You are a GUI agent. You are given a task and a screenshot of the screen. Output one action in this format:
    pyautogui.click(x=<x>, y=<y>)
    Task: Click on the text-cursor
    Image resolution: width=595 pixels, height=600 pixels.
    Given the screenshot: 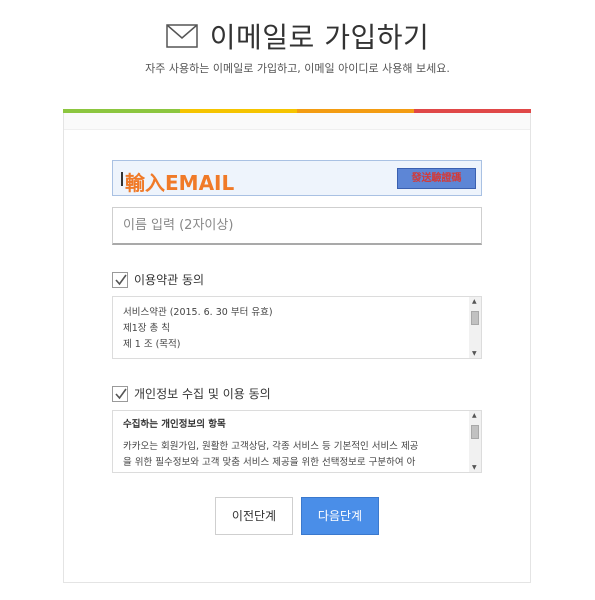 What is the action you would take?
    pyautogui.click(x=122, y=179)
    